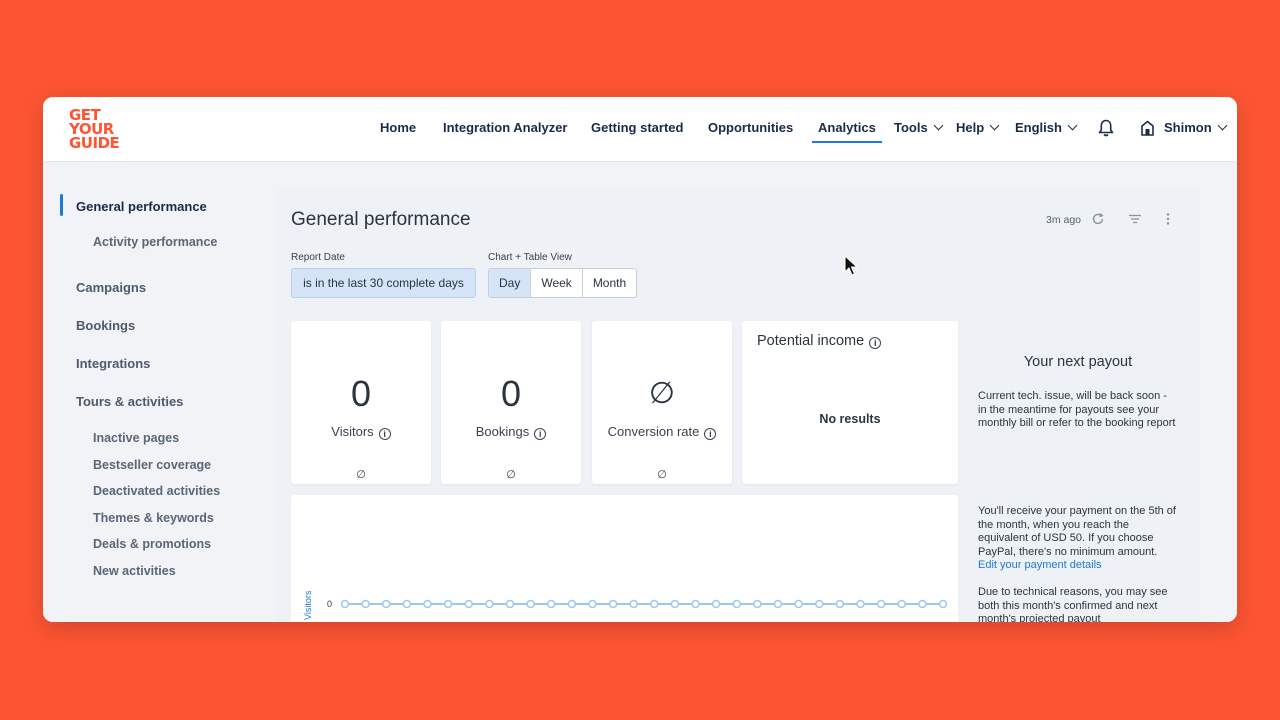  I want to click on language-dropdown: English, so click(1046, 129).